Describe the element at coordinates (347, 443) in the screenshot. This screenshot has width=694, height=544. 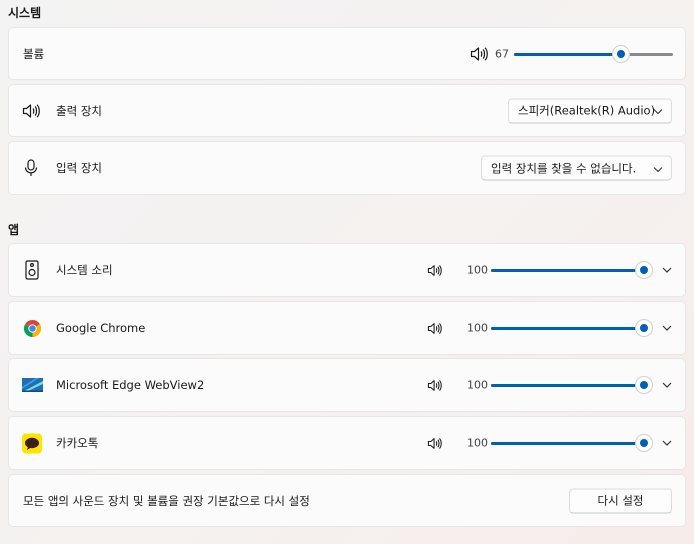
I see `app-row-kakaotalk: 카카오톡 100` at that location.